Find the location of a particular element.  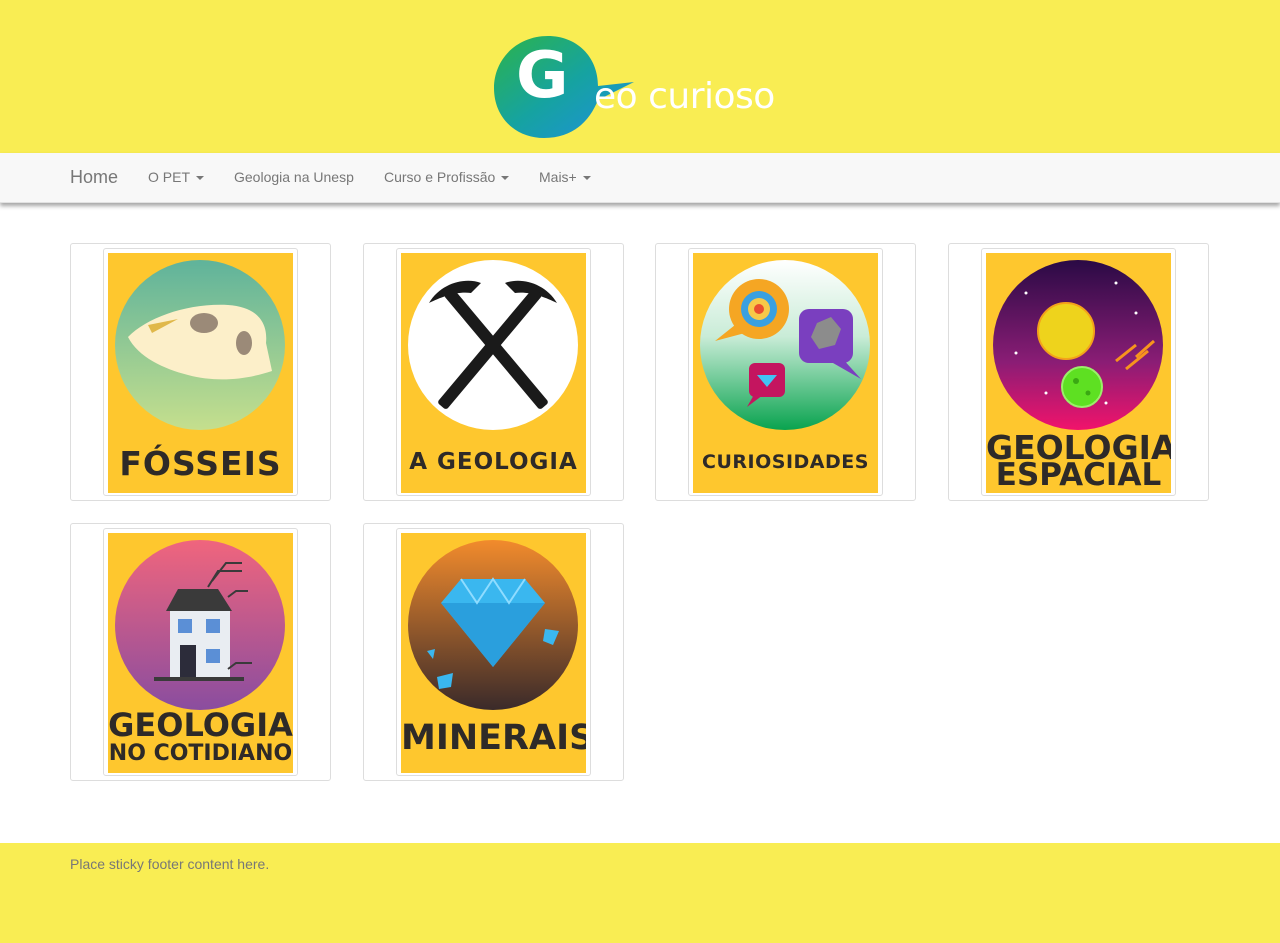

nav-geologia-unesp-link: Geologia na Unesp is located at coordinates (294, 177).